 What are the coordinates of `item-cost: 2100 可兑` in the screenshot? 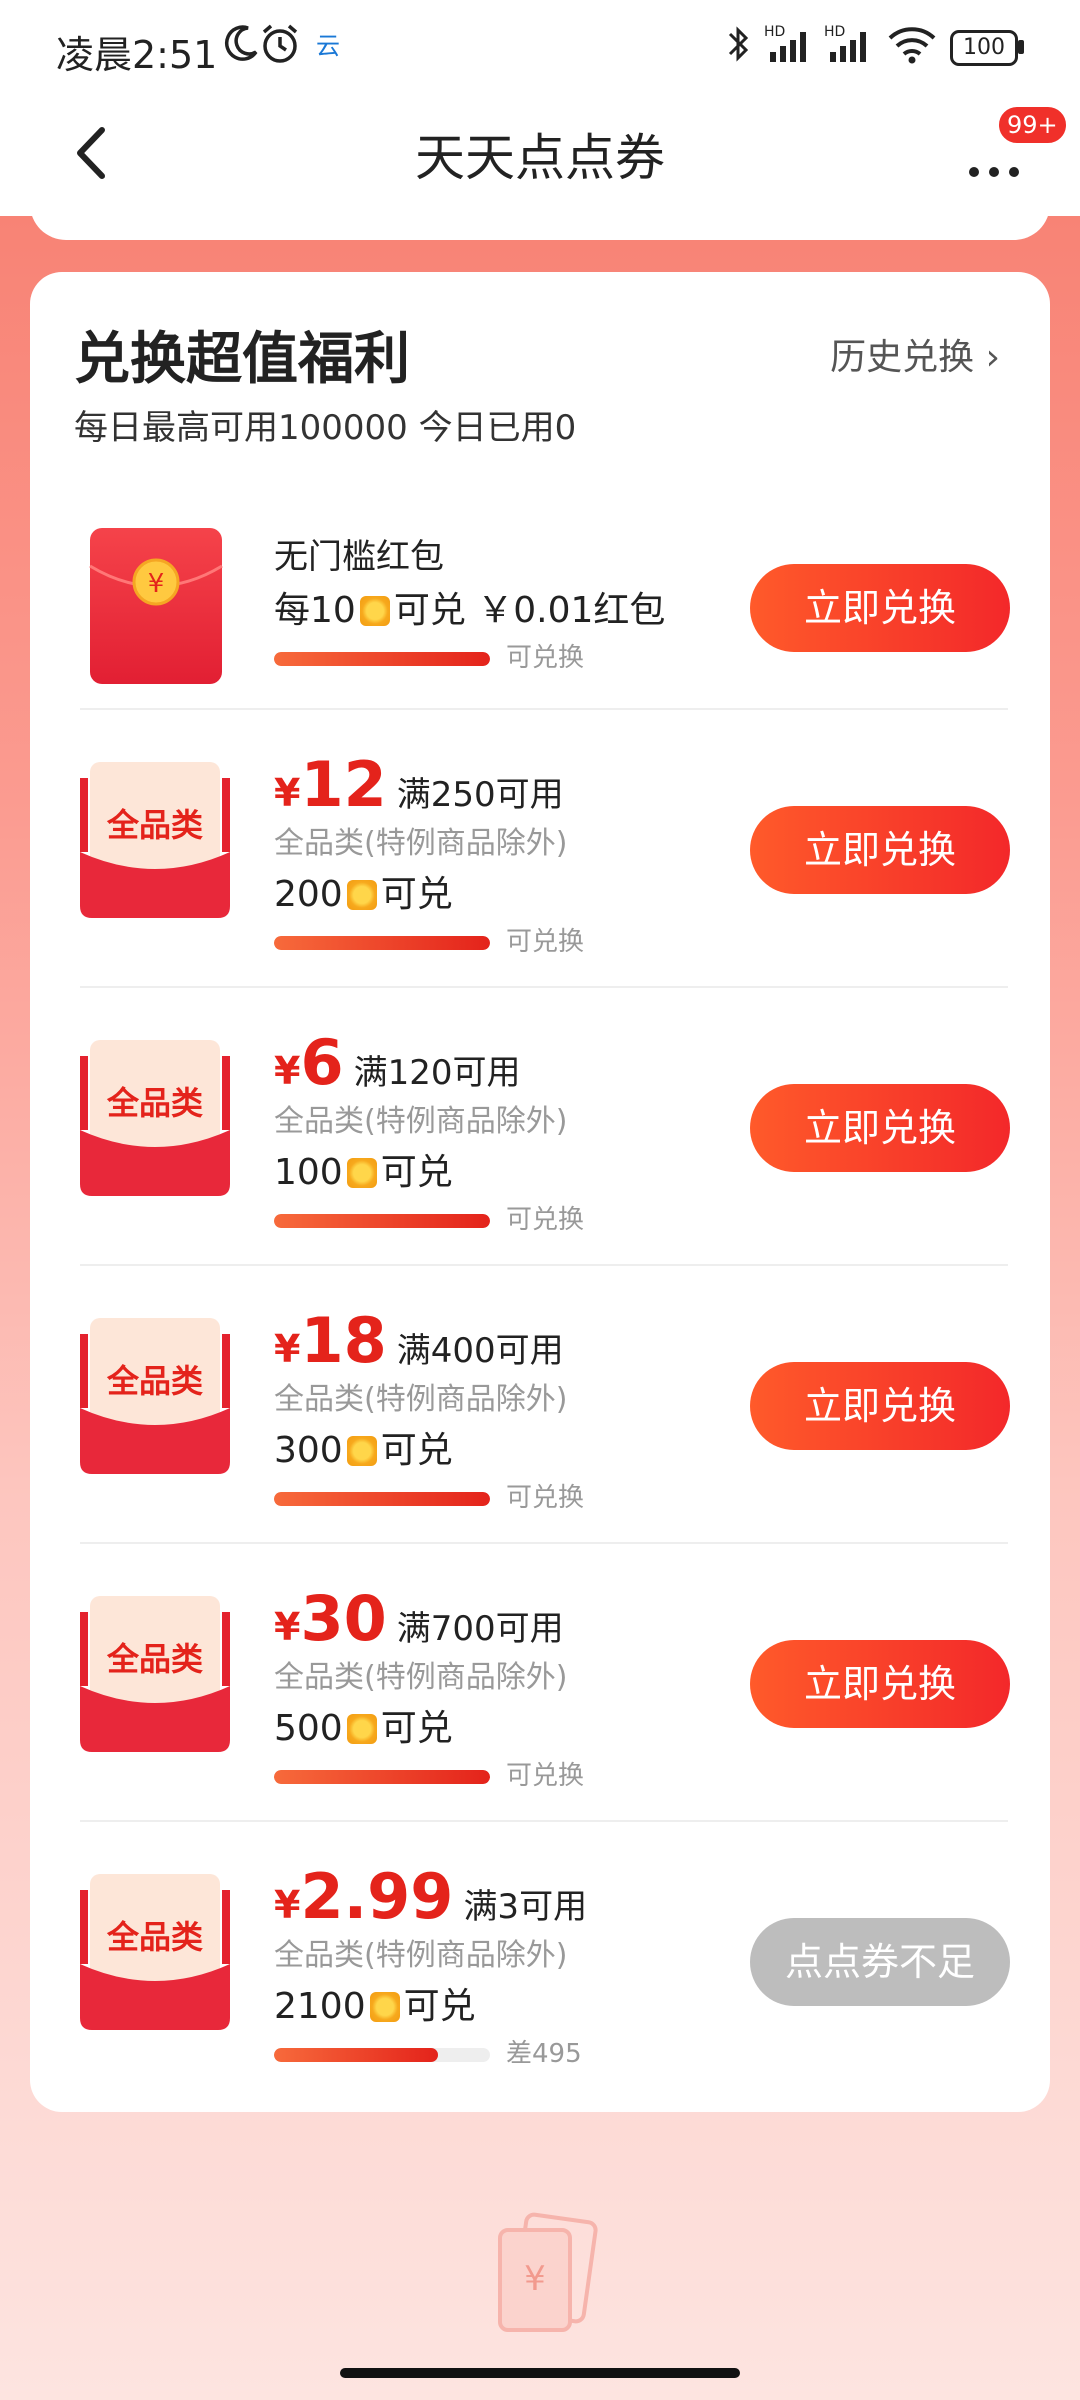 It's located at (430, 2007).